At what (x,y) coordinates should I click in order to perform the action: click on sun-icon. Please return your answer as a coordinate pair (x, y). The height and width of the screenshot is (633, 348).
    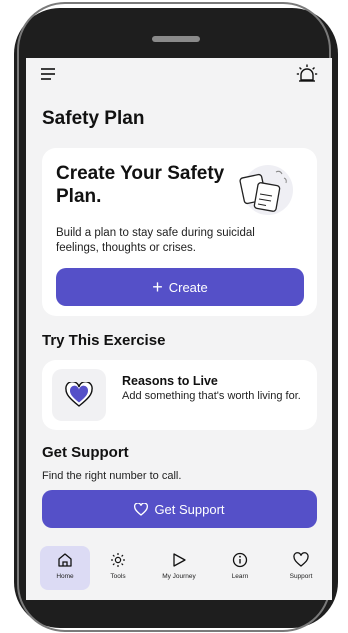
    Looking at the image, I should click on (118, 560).